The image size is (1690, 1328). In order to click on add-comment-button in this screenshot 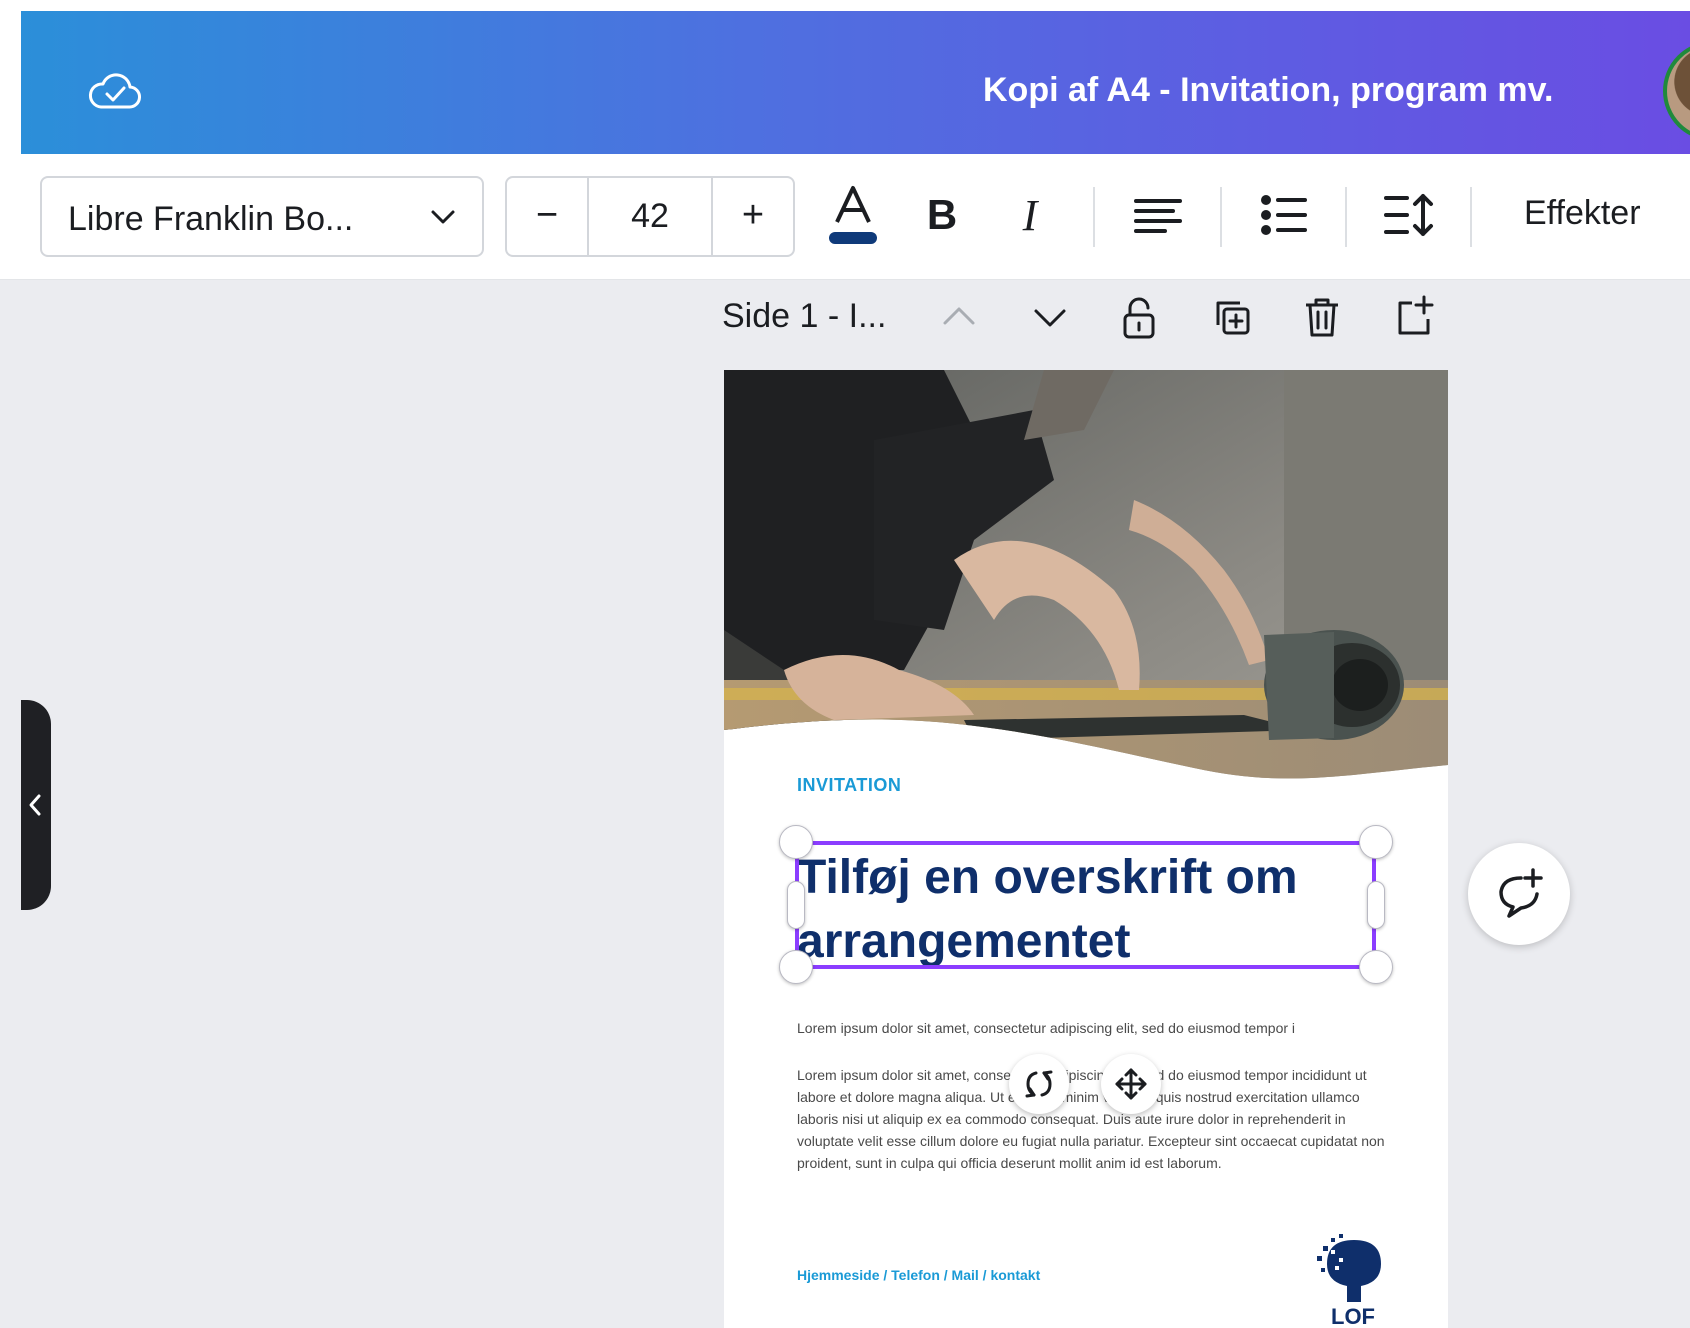, I will do `click(1519, 894)`.